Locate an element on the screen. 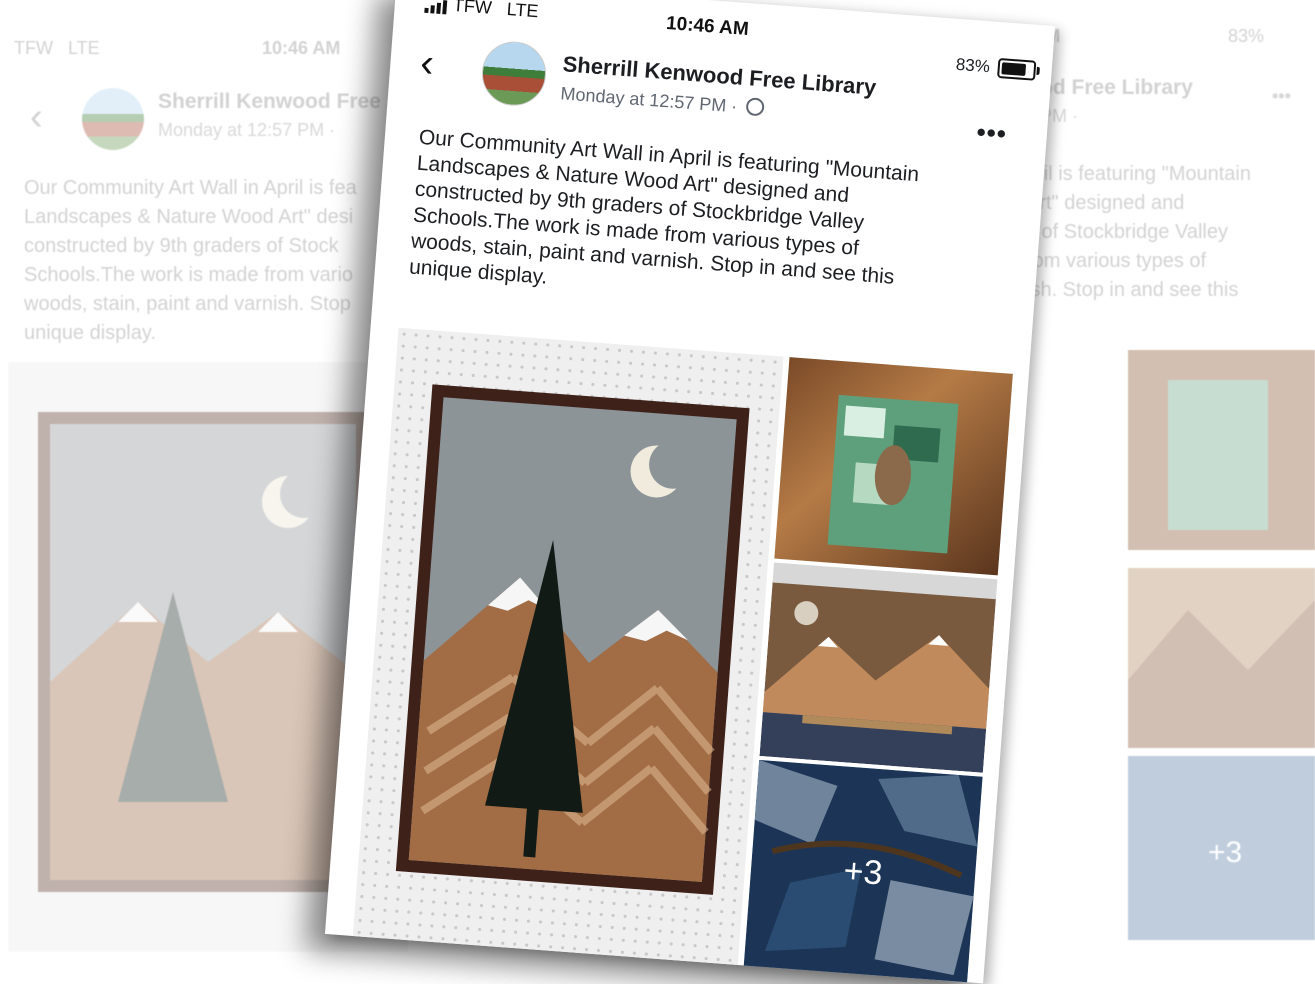 The width and height of the screenshot is (1315, 984). photo-mountain-panel-on-table is located at coordinates (878, 667).